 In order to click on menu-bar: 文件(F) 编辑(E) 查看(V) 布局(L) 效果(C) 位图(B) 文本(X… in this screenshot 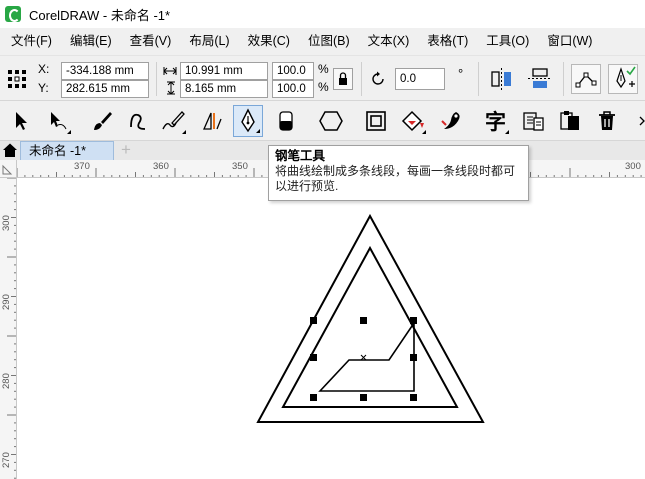, I will do `click(322, 41)`.